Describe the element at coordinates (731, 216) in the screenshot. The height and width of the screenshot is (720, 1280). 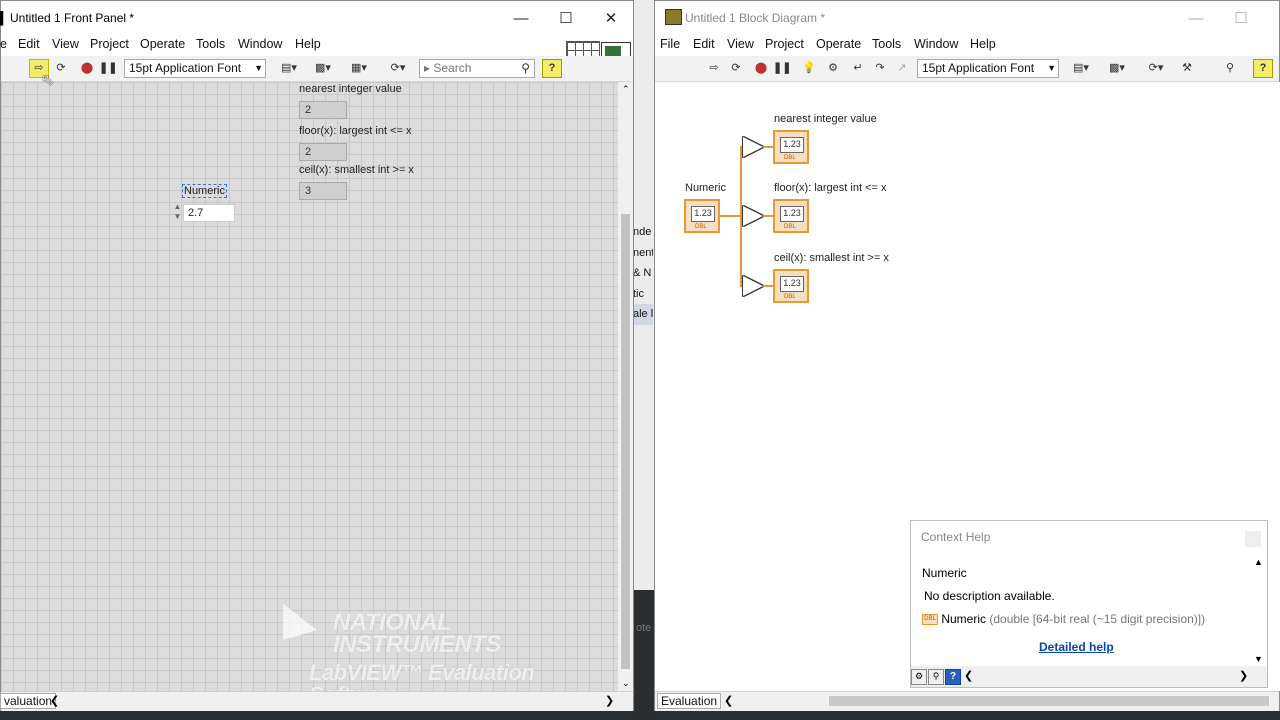
I see `wire` at that location.